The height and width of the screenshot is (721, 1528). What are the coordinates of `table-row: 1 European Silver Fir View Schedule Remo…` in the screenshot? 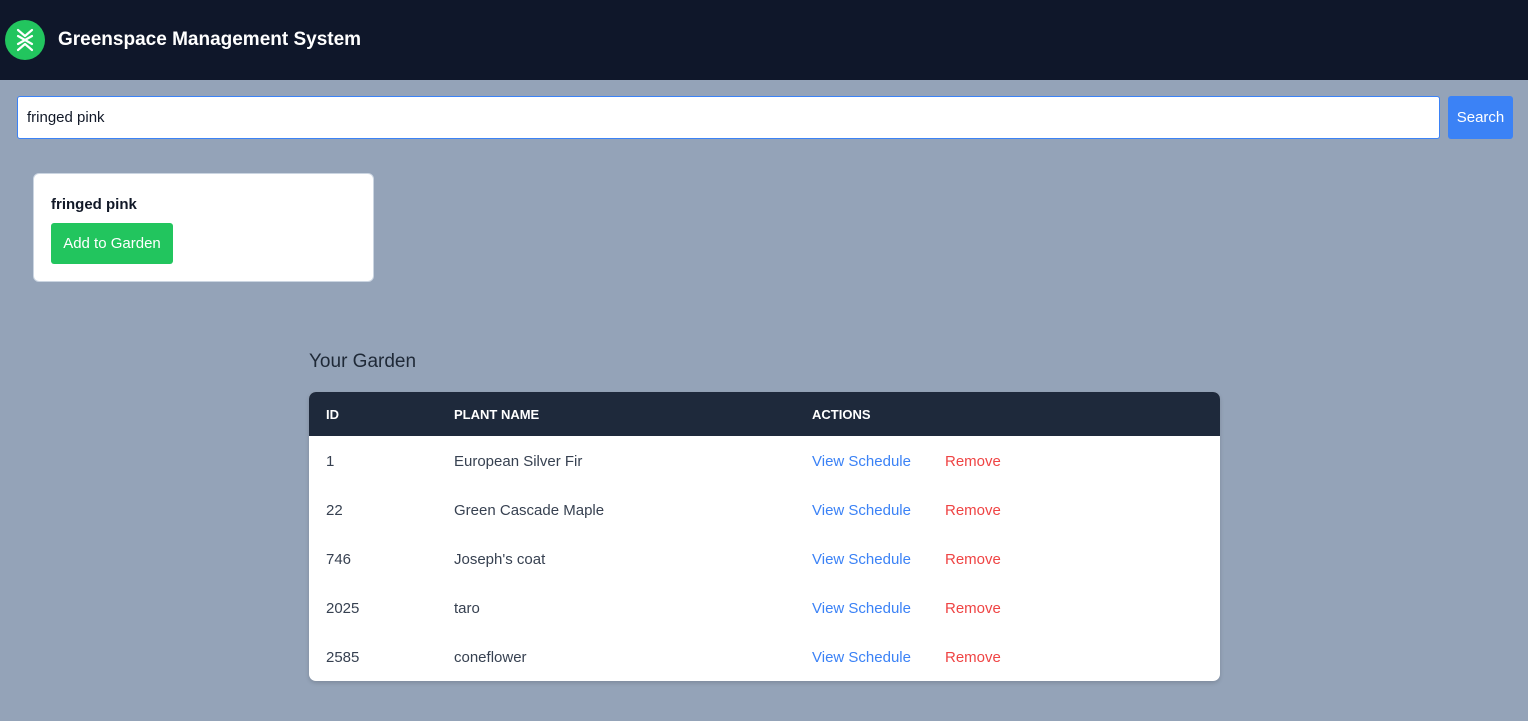 It's located at (764, 460).